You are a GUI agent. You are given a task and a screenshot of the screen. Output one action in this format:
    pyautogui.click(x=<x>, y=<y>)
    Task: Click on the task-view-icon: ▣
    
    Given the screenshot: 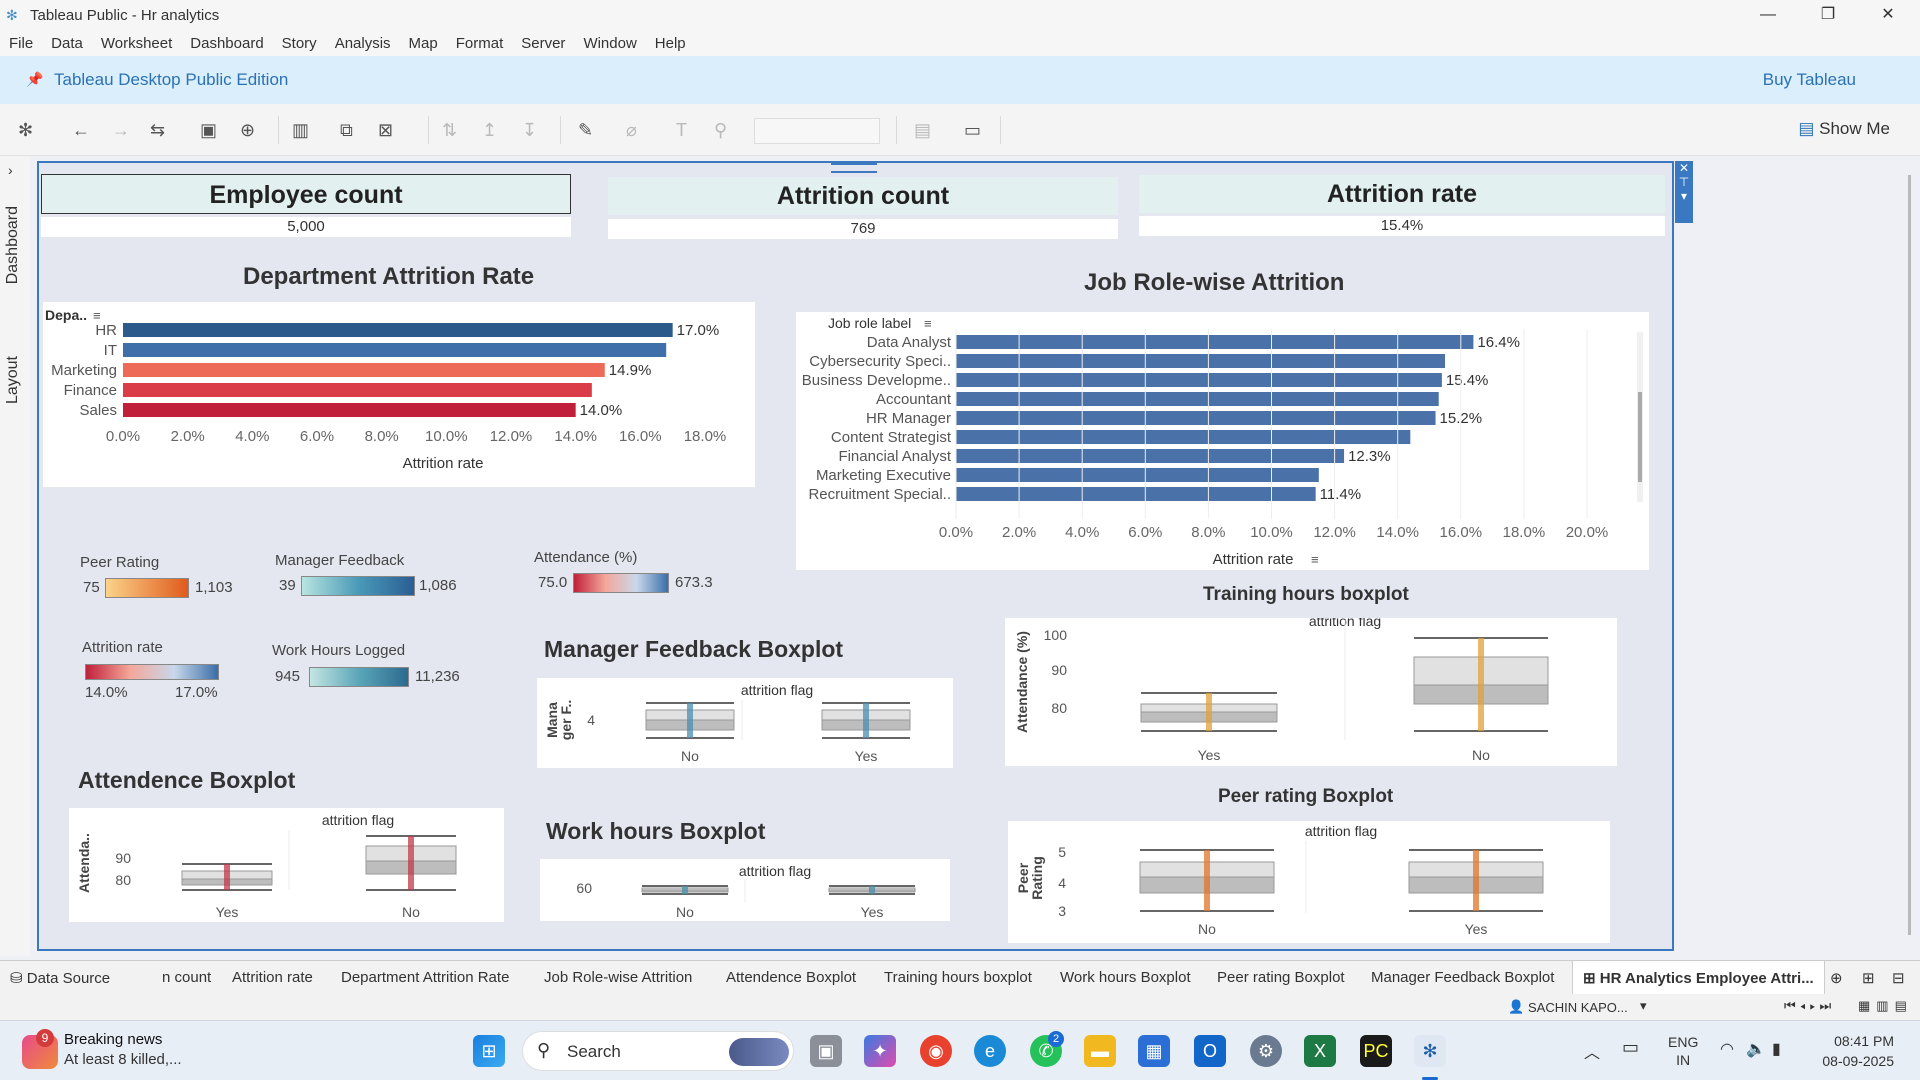 What is the action you would take?
    pyautogui.click(x=826, y=1051)
    